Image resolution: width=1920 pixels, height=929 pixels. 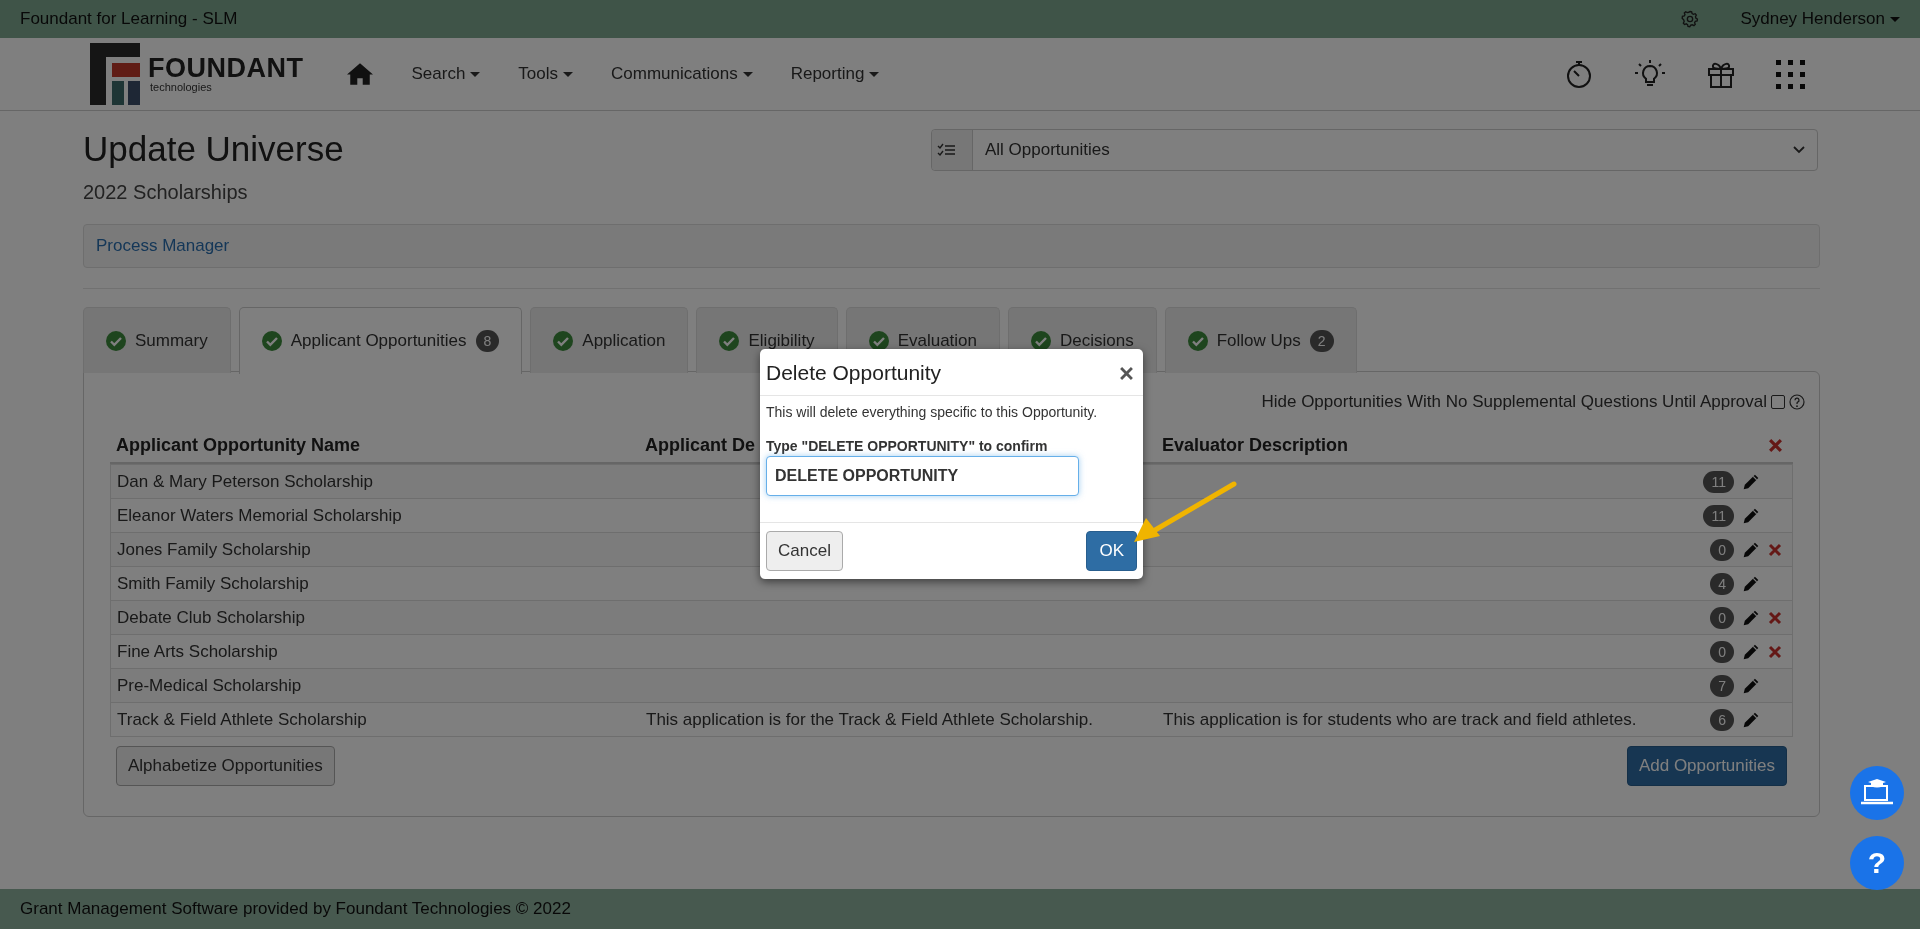 I want to click on cancel-button: Cancel, so click(x=804, y=551).